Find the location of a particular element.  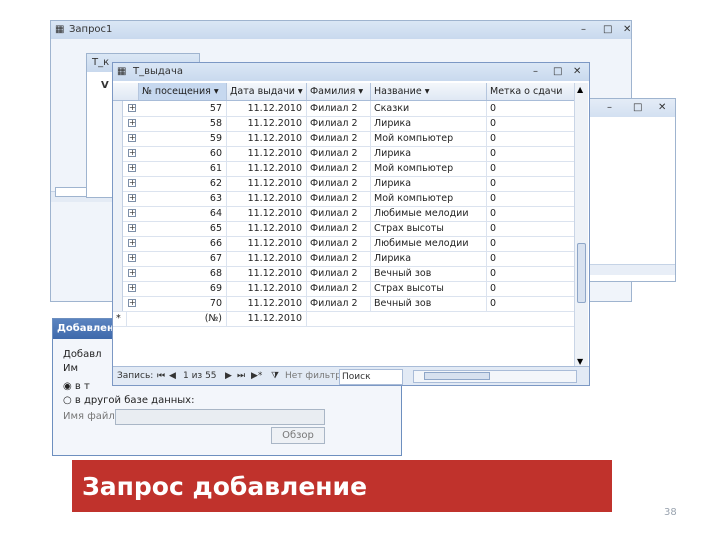

new-record-row: * (№) 11.12.2010 is located at coordinates (344, 319).